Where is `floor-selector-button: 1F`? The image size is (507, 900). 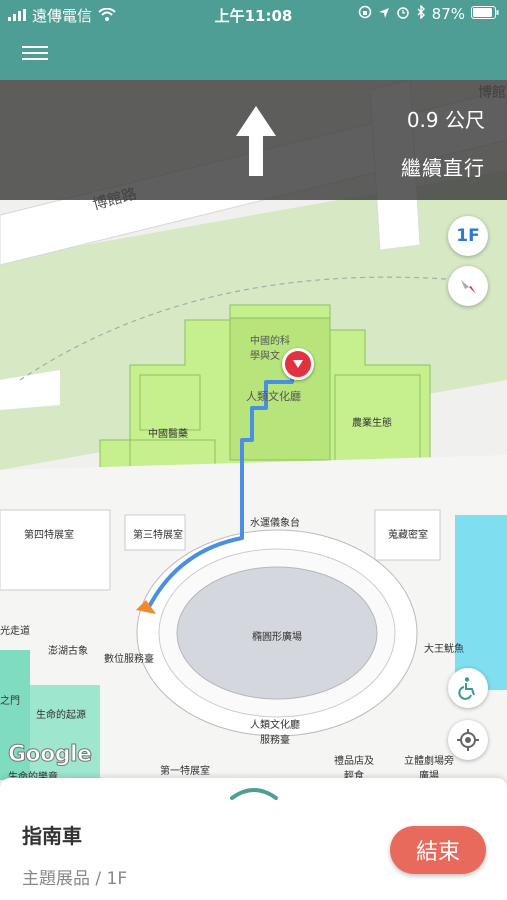 floor-selector-button: 1F is located at coordinates (468, 236).